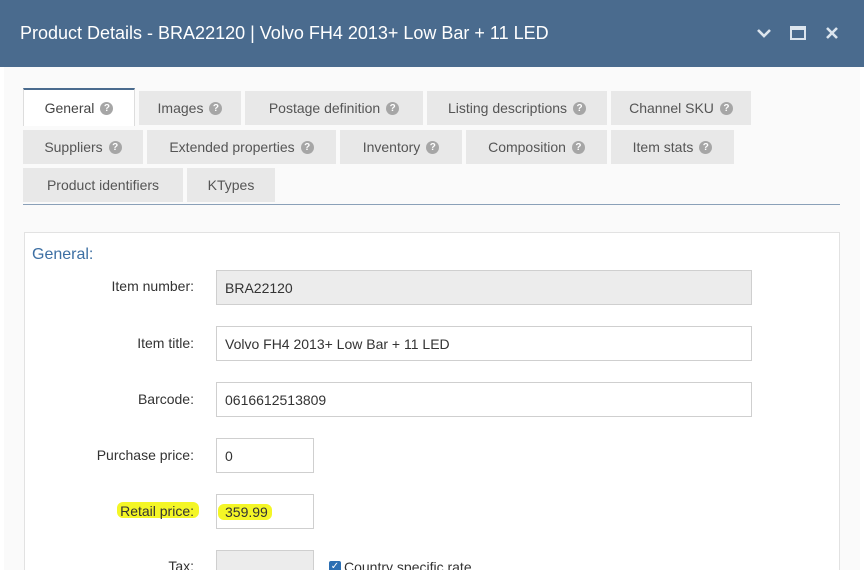  What do you see at coordinates (181, 564) in the screenshot?
I see `tax-label: Tax:` at bounding box center [181, 564].